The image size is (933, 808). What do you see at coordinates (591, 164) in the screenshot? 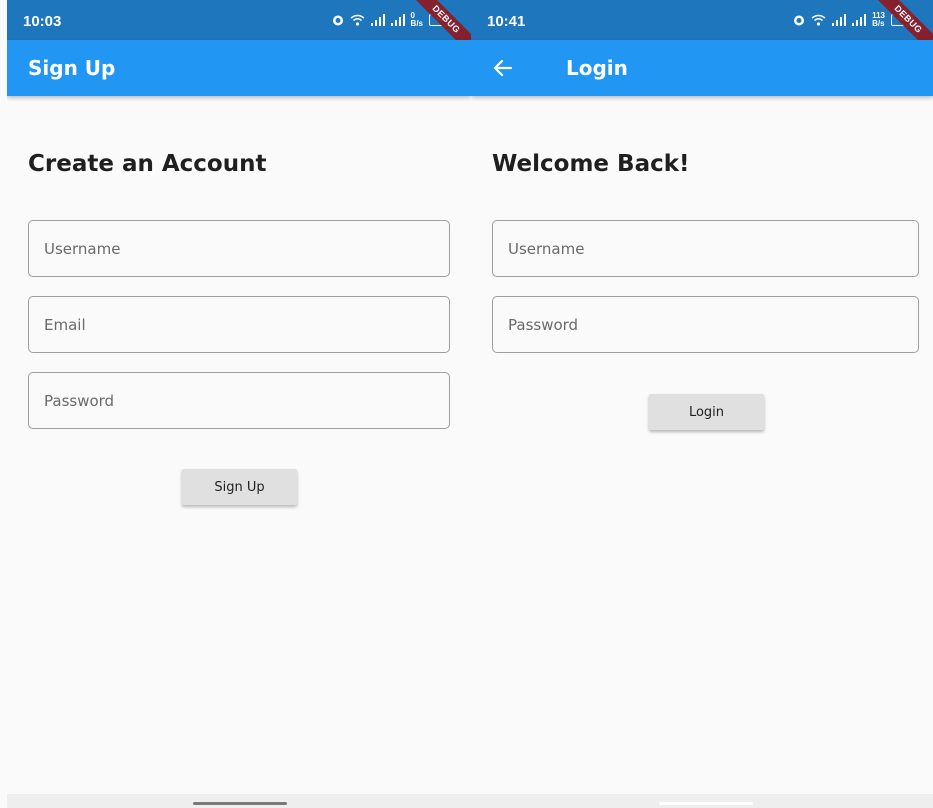
I see `page-heading: Welcome Back!` at bounding box center [591, 164].